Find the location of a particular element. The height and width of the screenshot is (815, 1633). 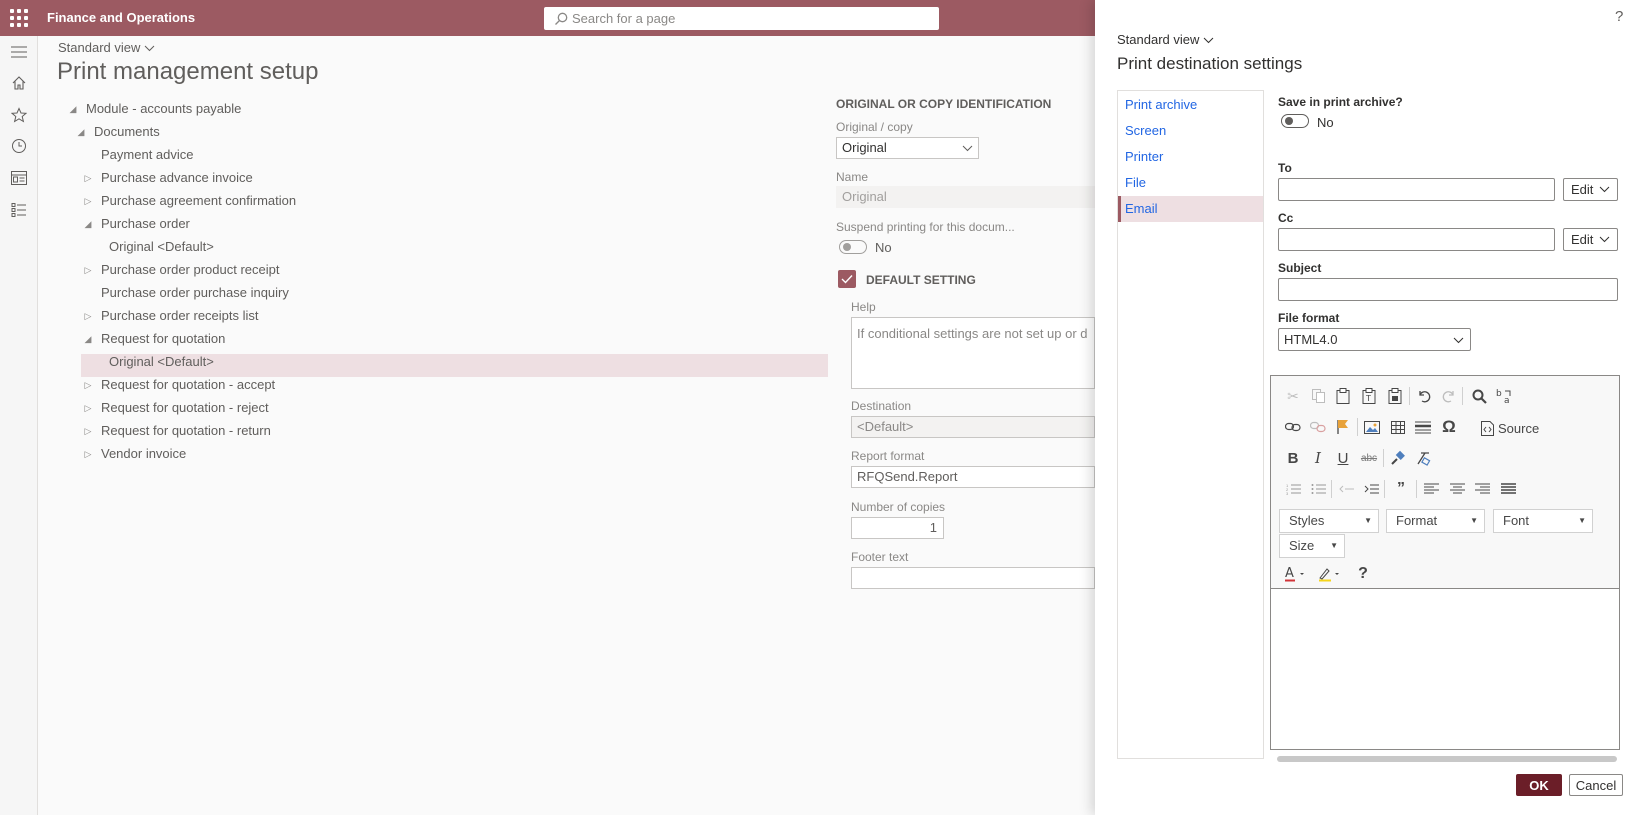

app-title: Finance and Operations is located at coordinates (121, 17).